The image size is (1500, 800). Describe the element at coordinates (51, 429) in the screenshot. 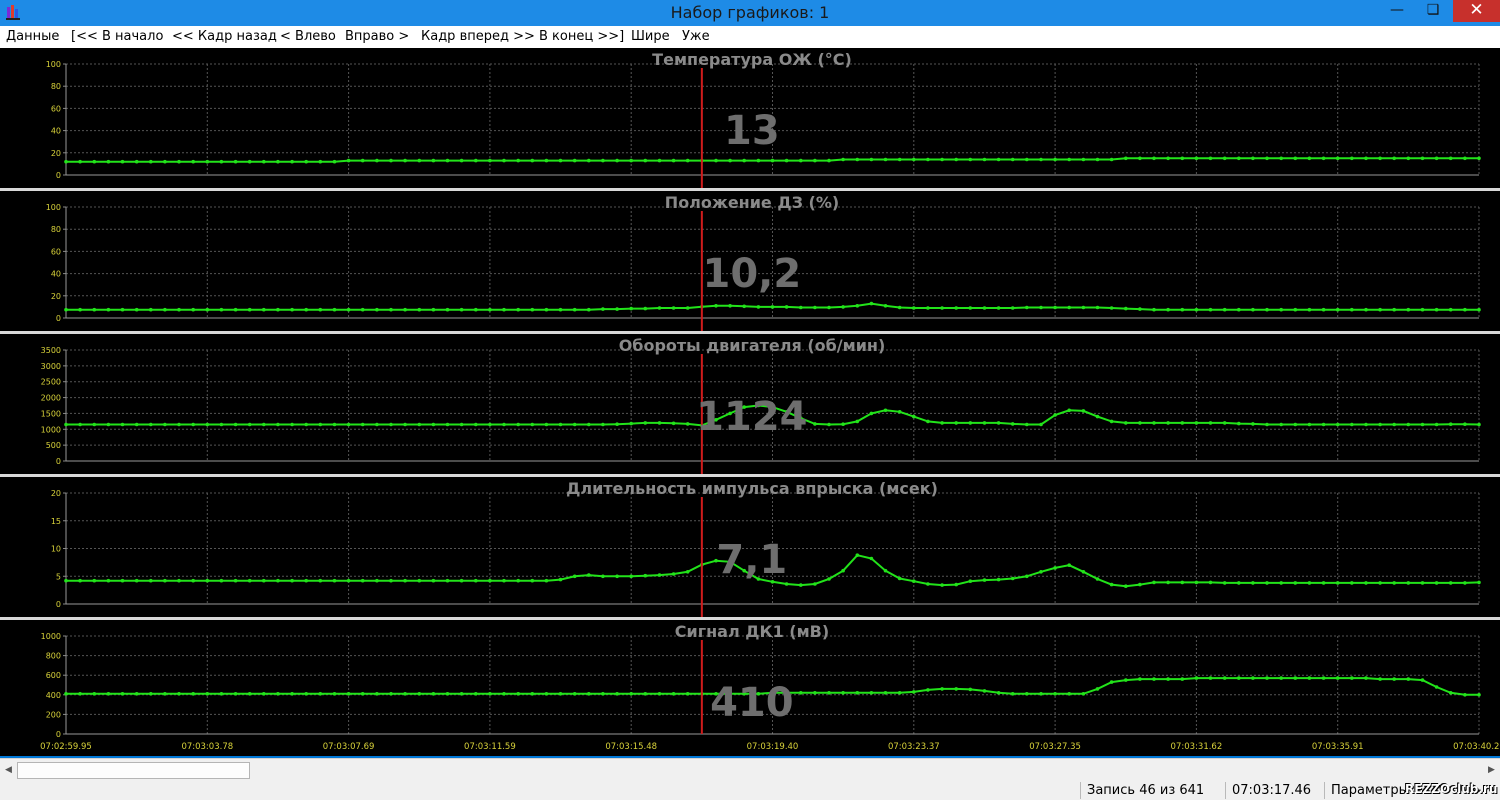

I see `y-tick-label: 1000` at that location.